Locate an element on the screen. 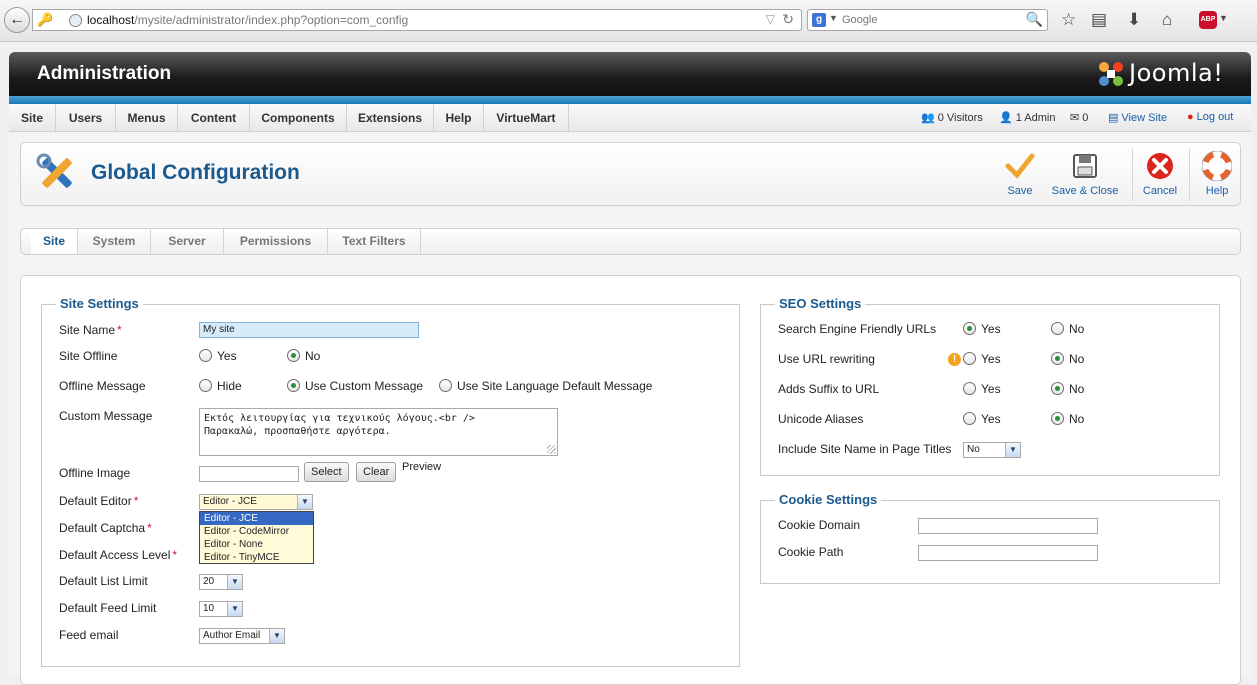 This screenshot has width=1257, height=685. sef-no-radio is located at coordinates (1057, 328).